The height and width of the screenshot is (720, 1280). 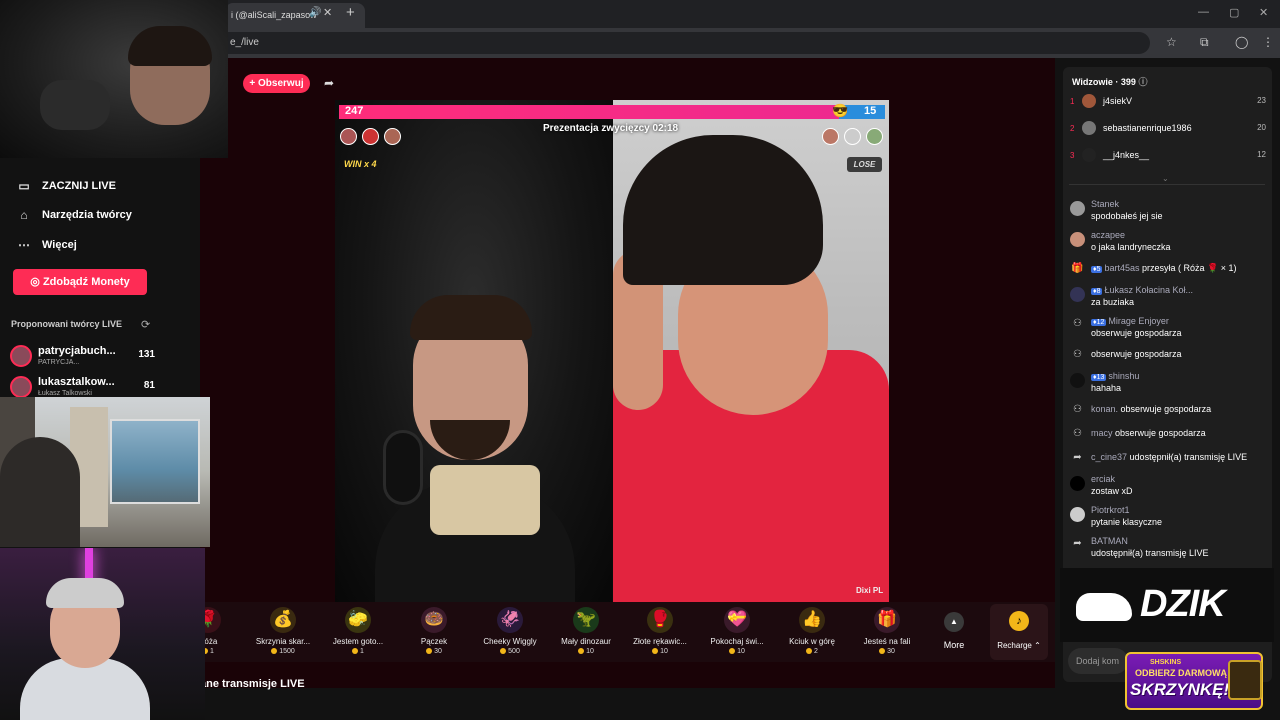 I want to click on url-field: e_/live, so click(x=675, y=43).